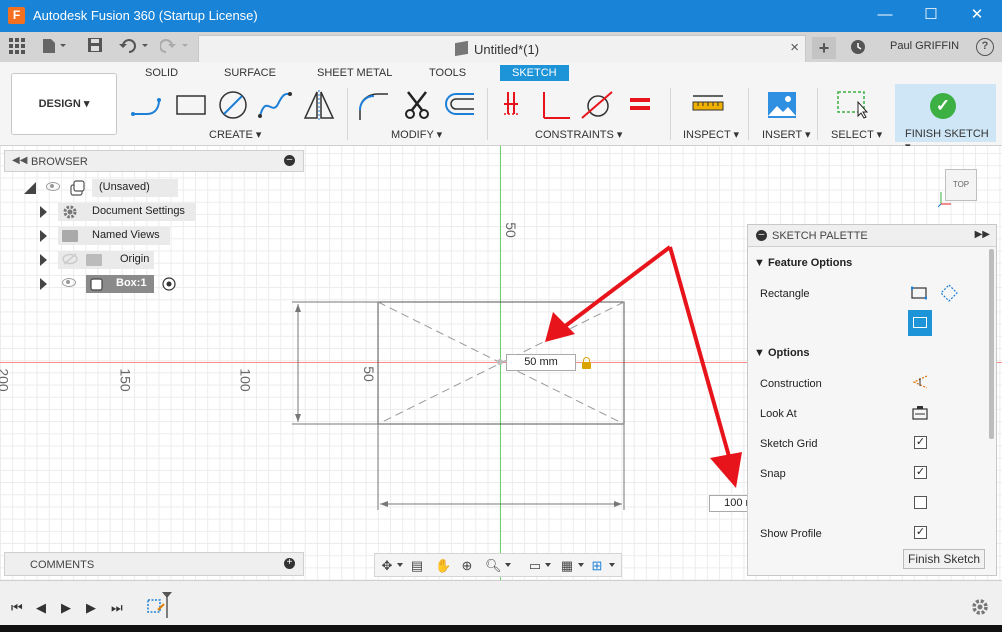  I want to click on three-point-rectangle-icon, so click(949, 293).